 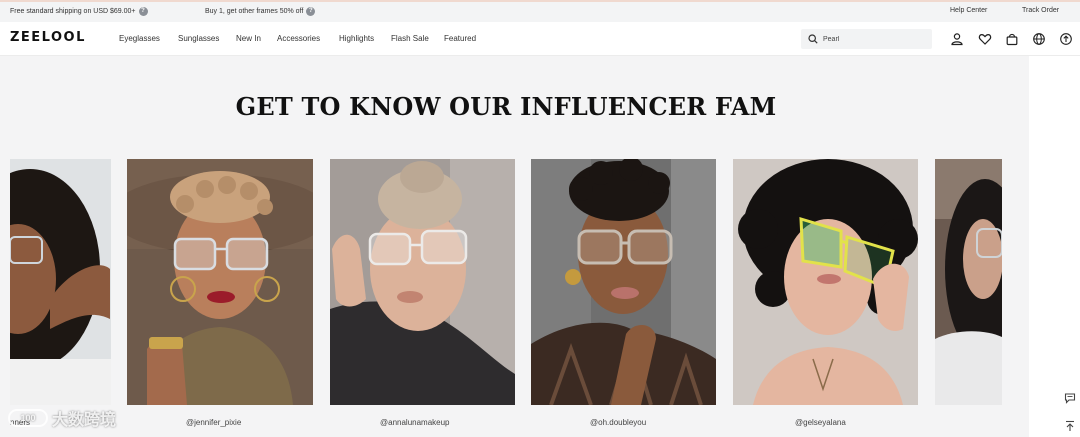 What do you see at coordinates (1039, 39) in the screenshot?
I see `globe-icon` at bounding box center [1039, 39].